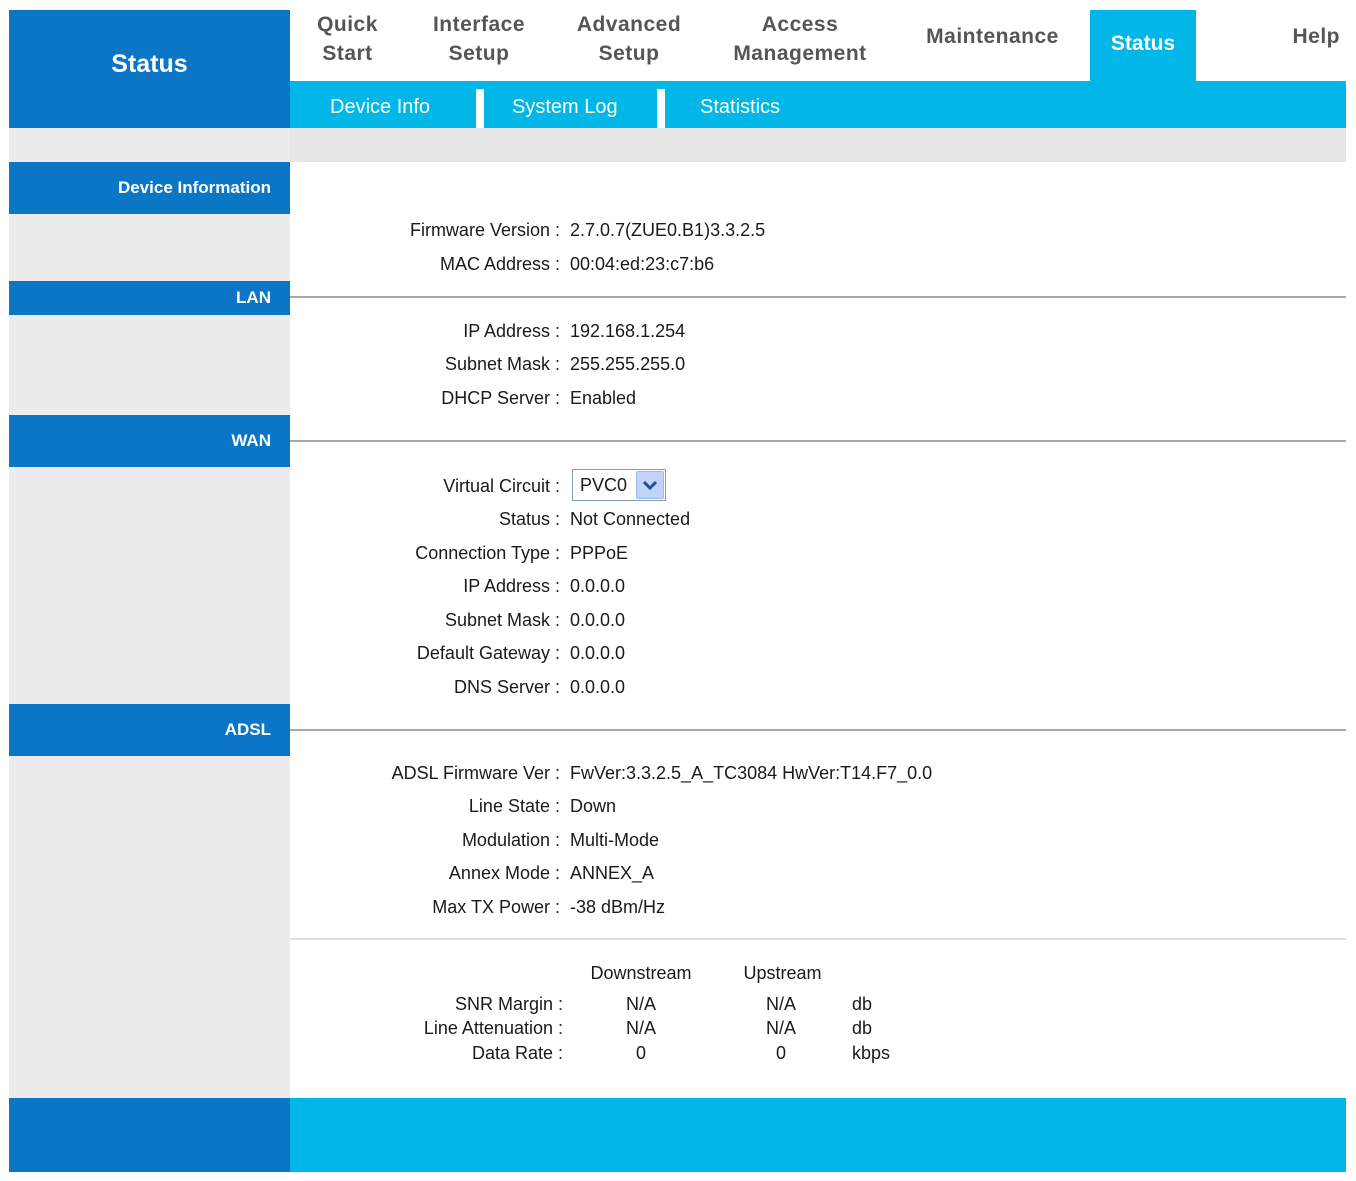 Image resolution: width=1356 pixels, height=1181 pixels. Describe the element at coordinates (612, 873) in the screenshot. I see `annex-mode-value: ANNEX_A` at that location.